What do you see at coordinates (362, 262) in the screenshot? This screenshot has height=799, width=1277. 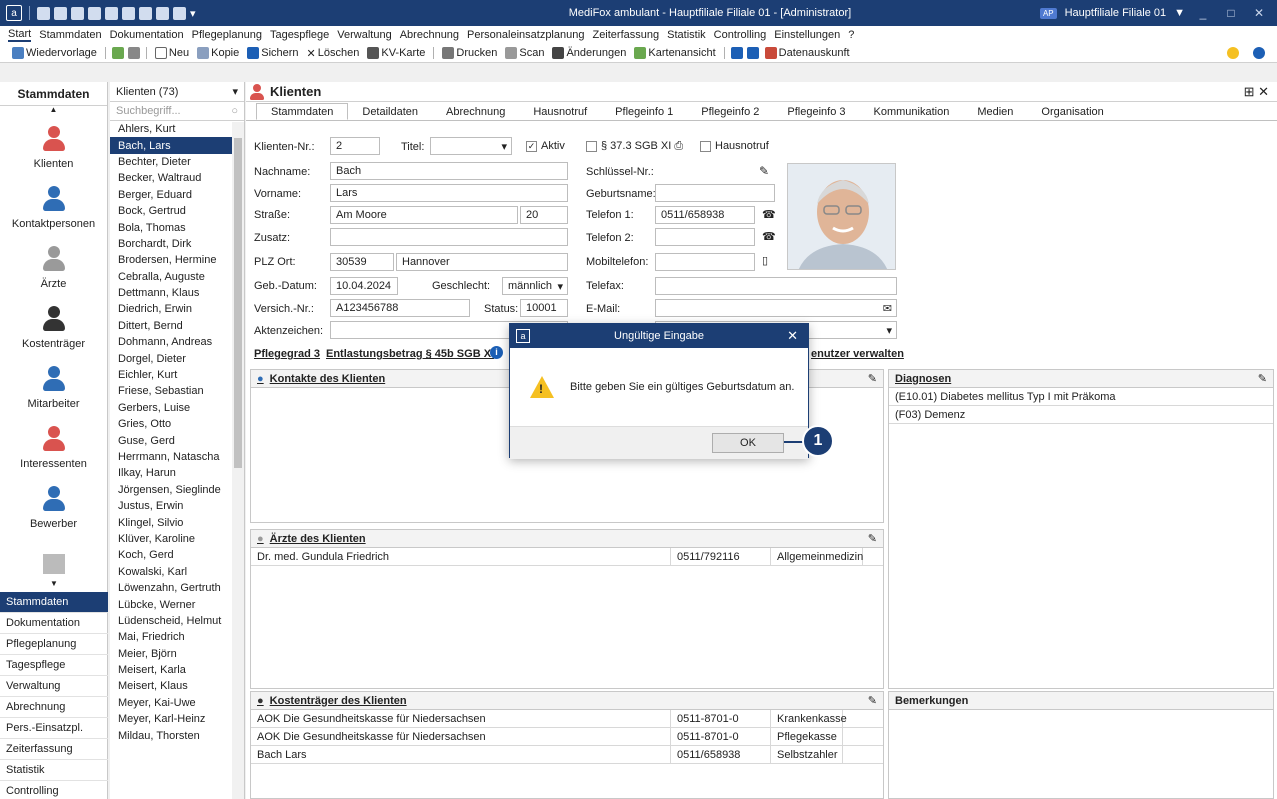 I see `plz-field: 30539` at bounding box center [362, 262].